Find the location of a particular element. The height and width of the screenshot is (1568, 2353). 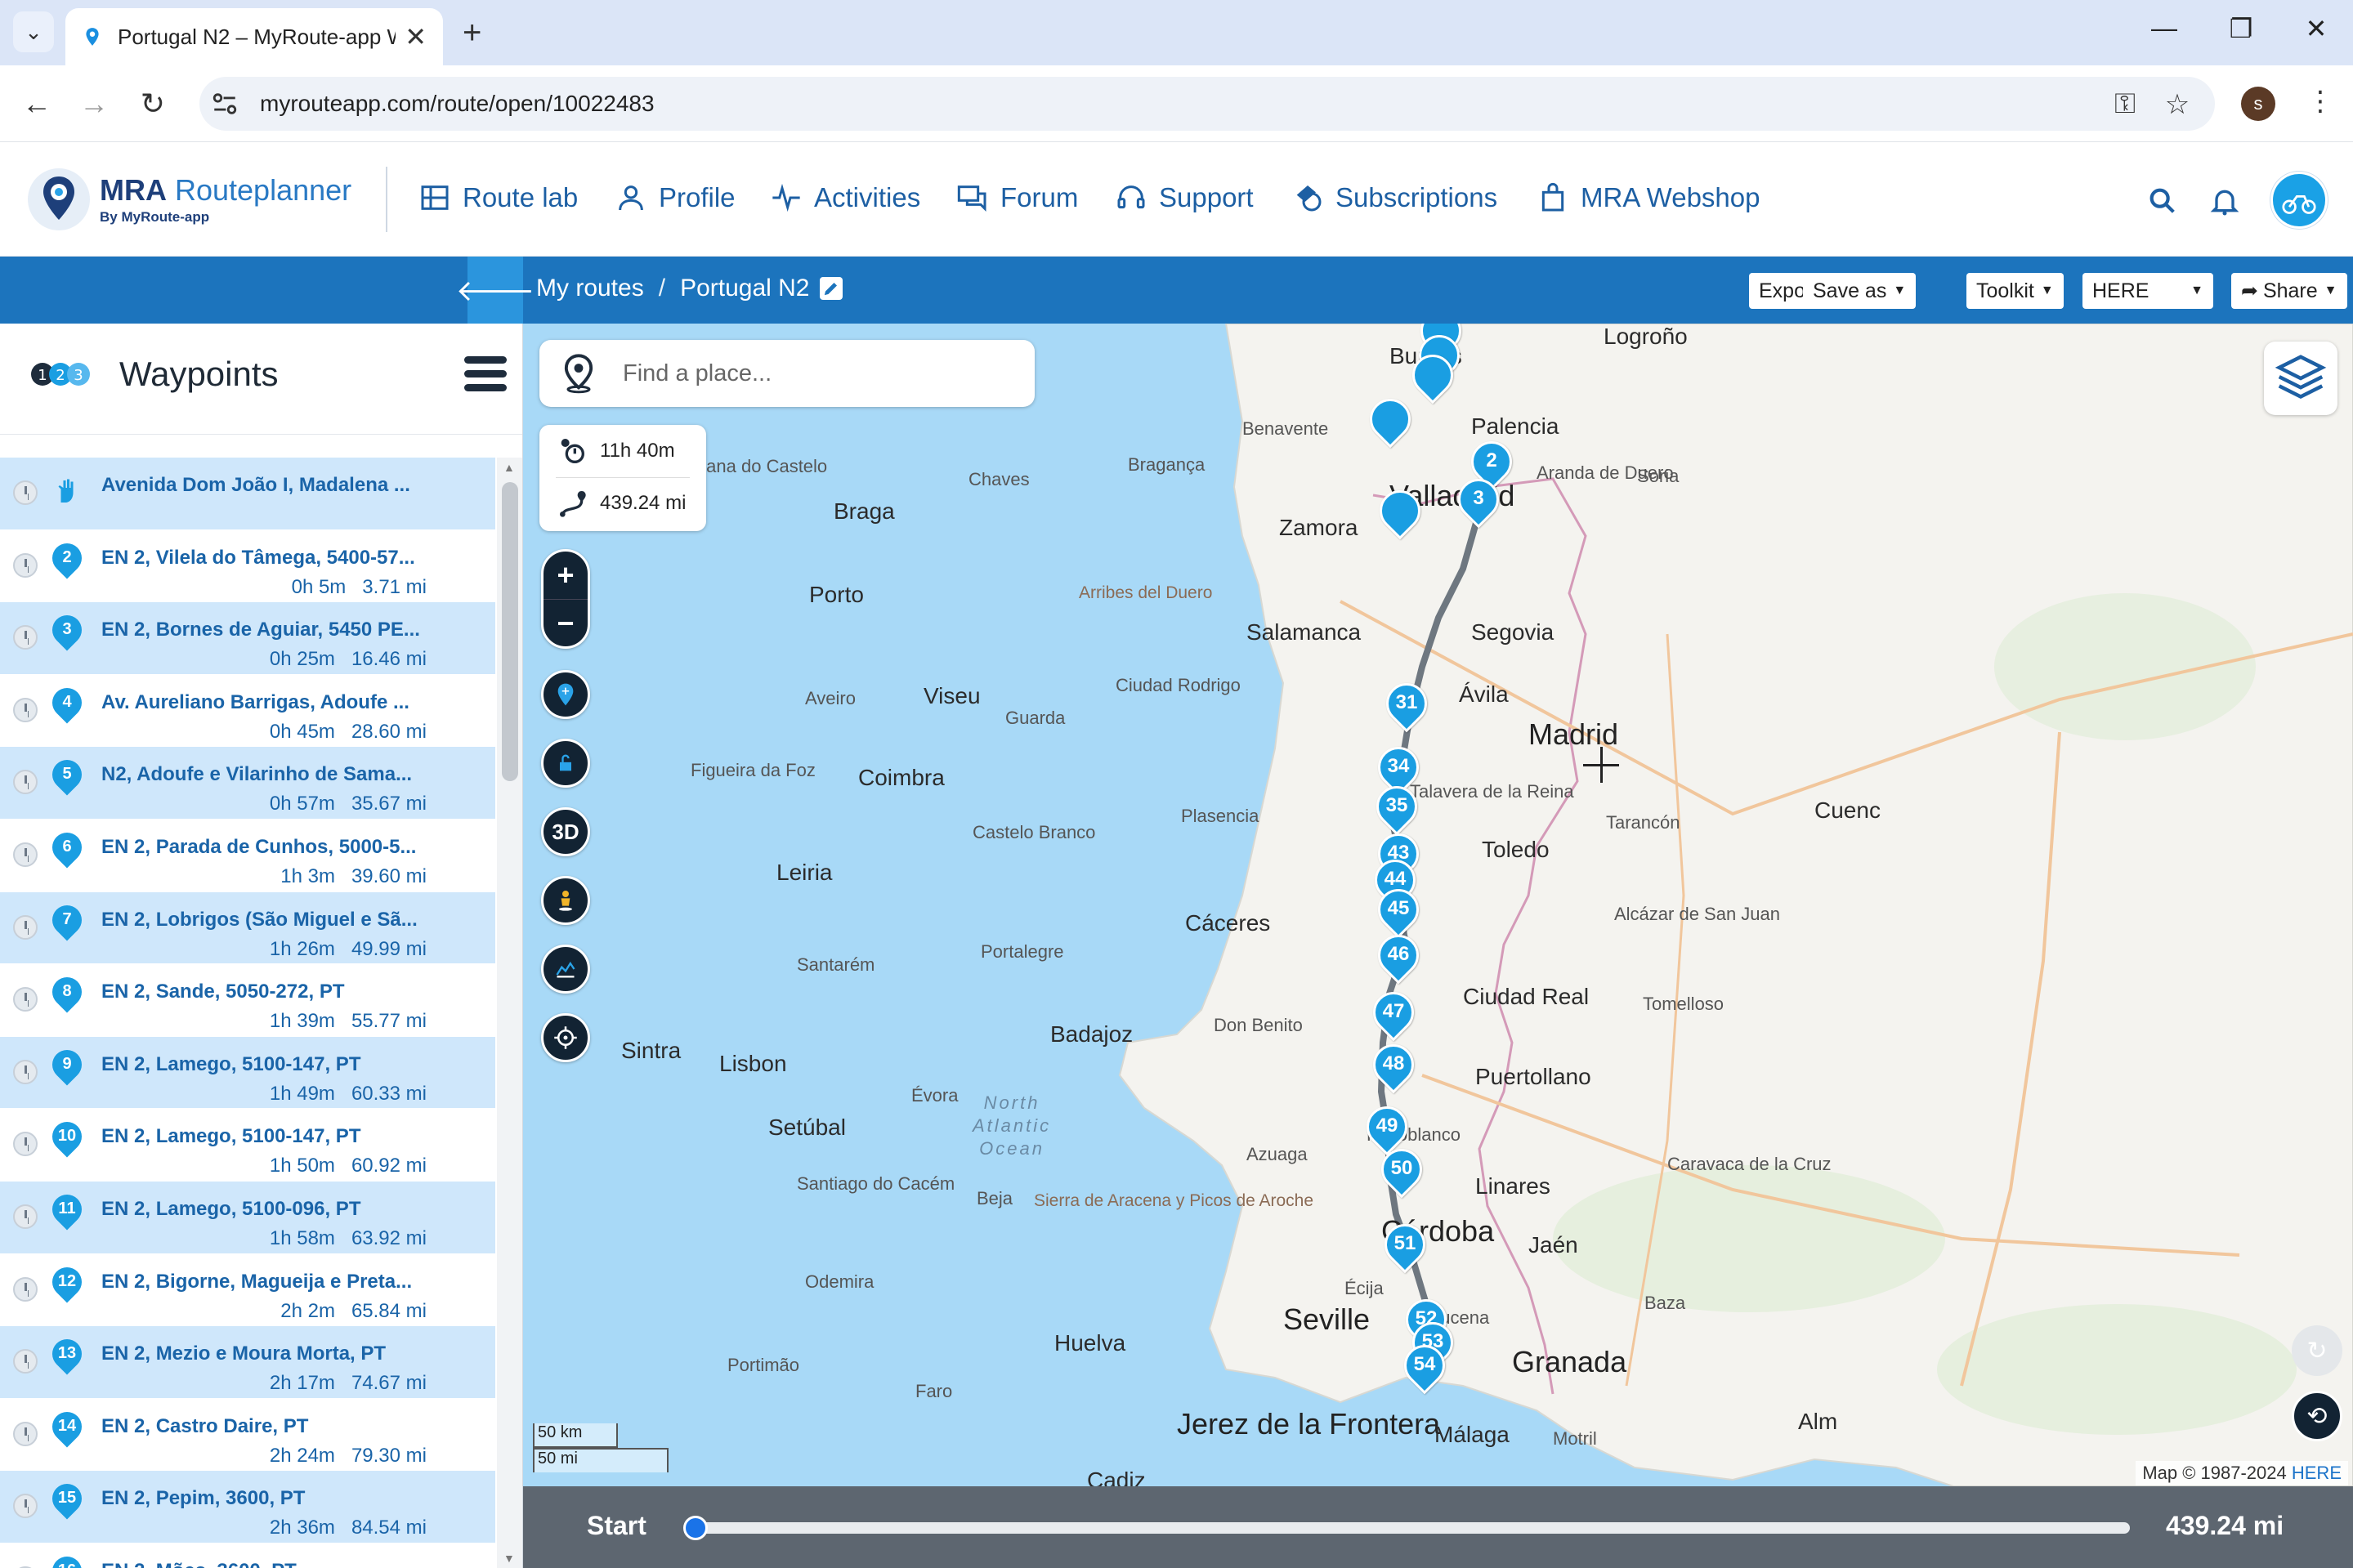

playback-slider-handle is located at coordinates (695, 1528).